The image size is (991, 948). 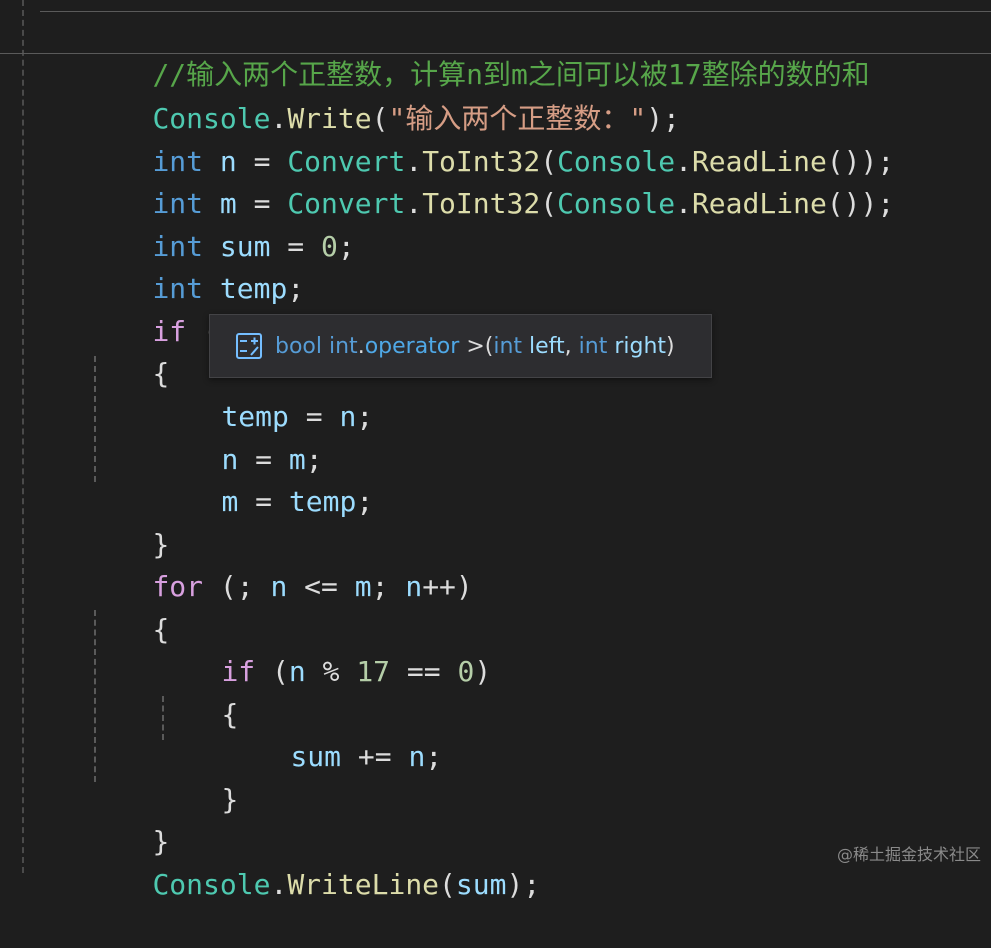 I want to click on tooltip-signature: bool int.operator >(int left, int right), so click(x=475, y=346).